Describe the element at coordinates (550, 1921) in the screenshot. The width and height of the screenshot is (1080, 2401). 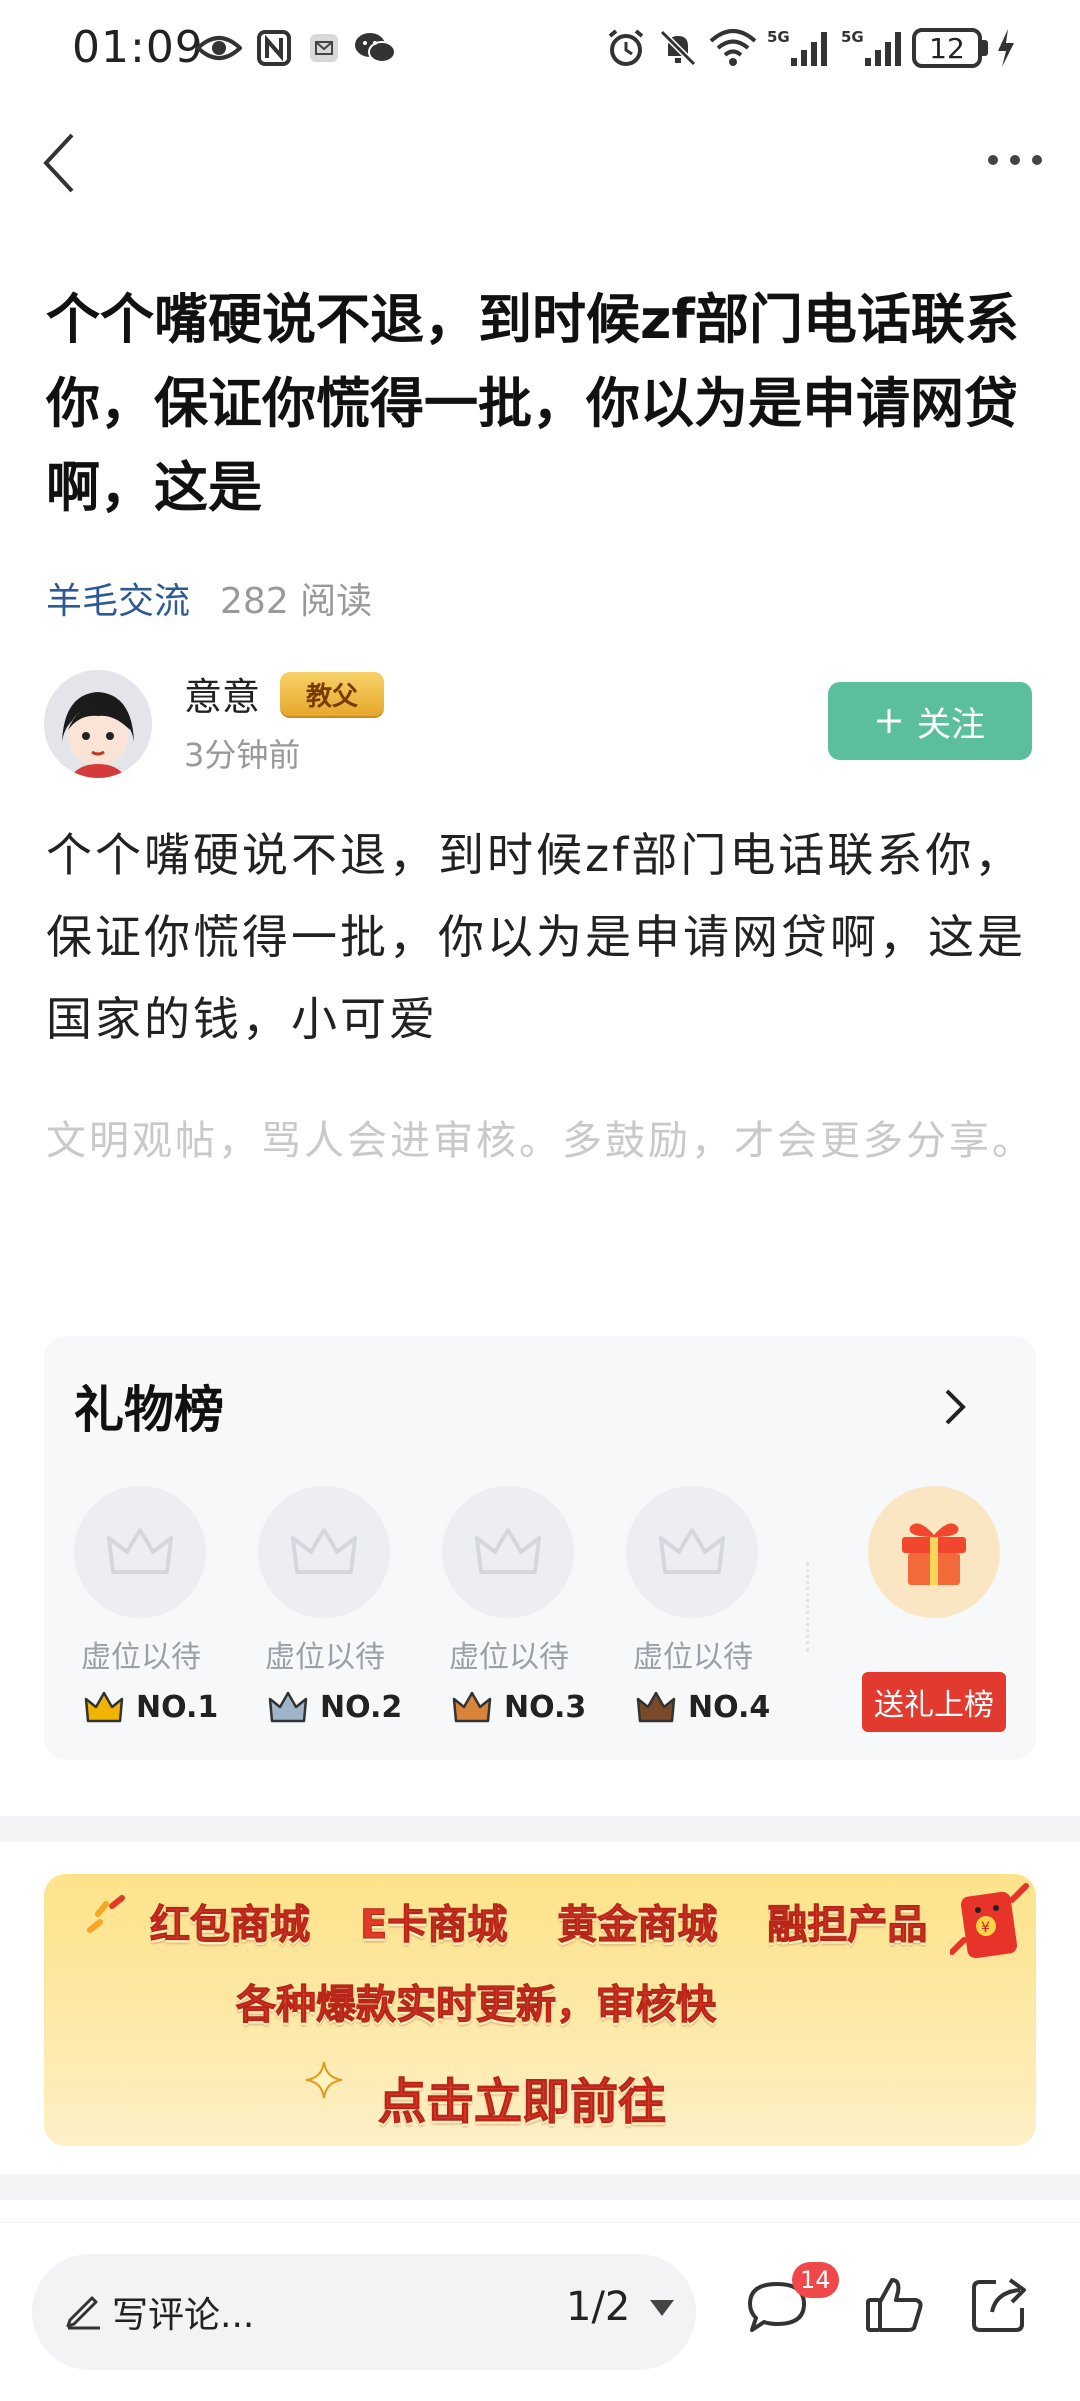
I see `promo-categories: 红包商城 E卡商城 黄金商城 融担产品` at that location.